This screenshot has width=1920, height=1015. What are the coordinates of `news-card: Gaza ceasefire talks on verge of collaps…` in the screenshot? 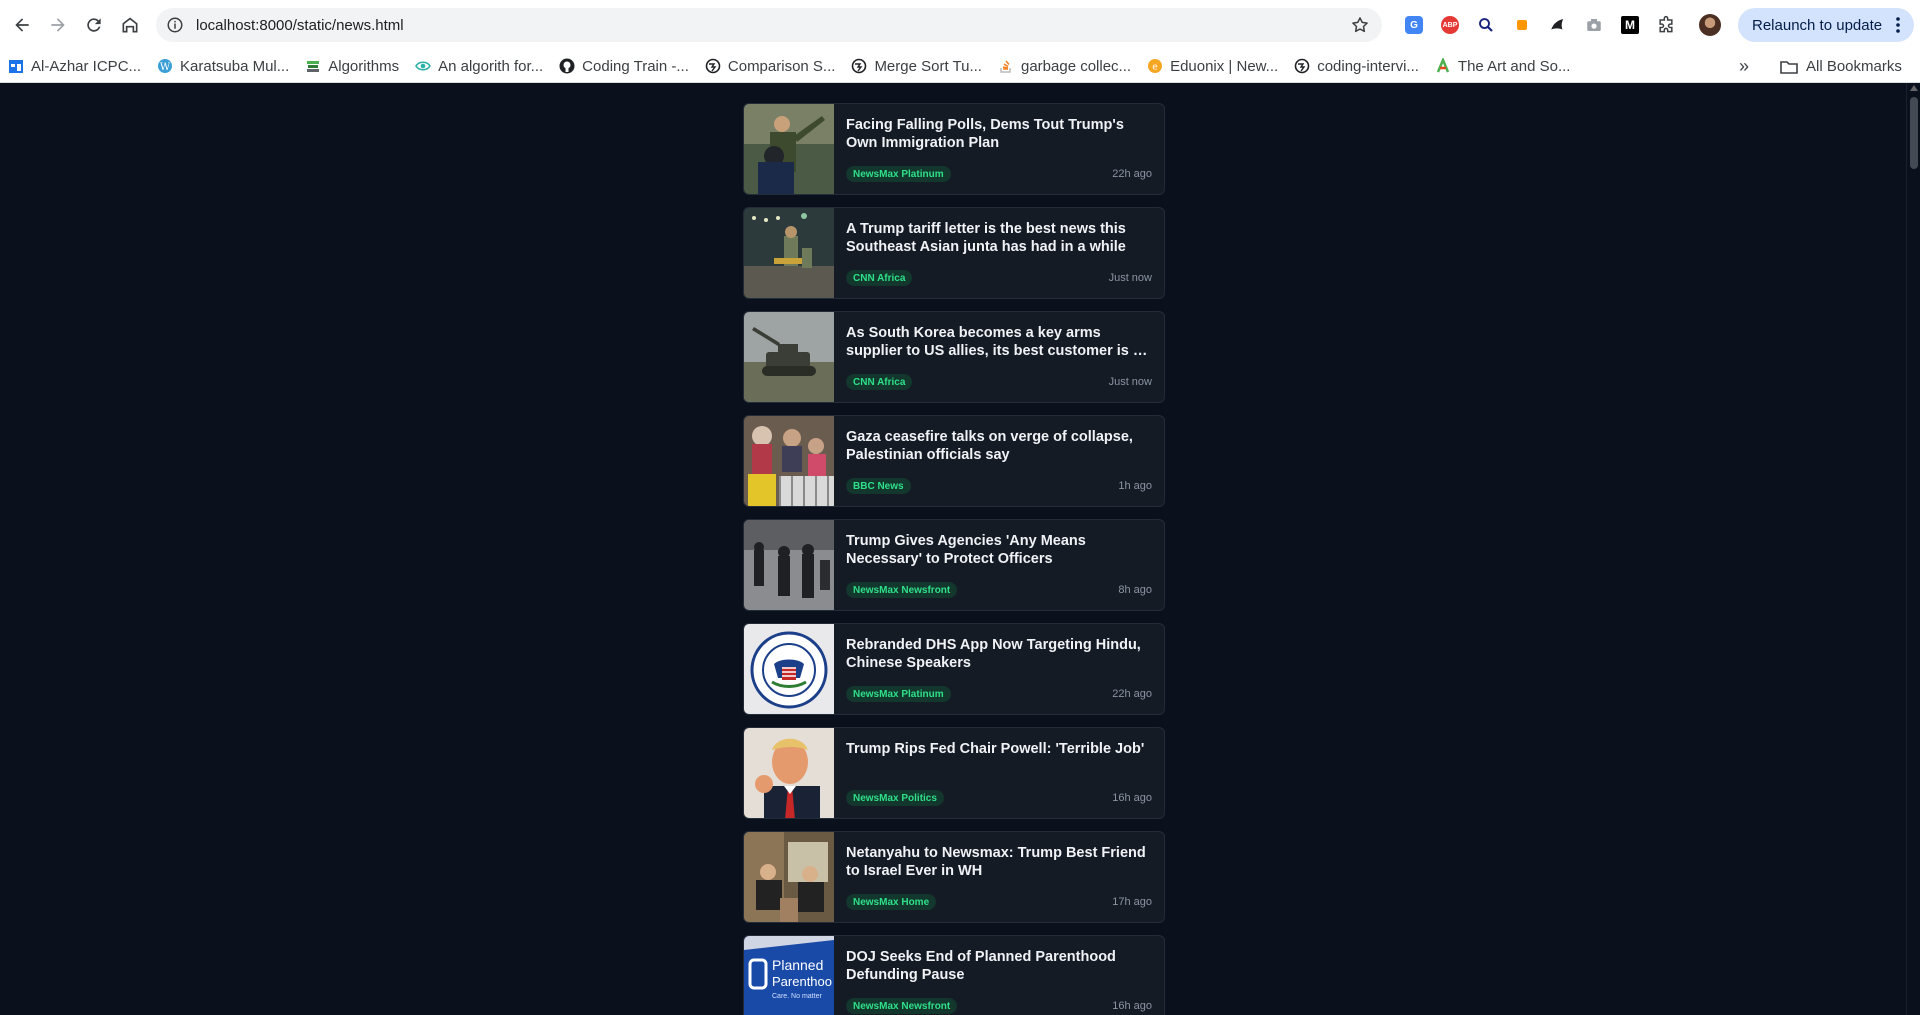 It's located at (954, 461).